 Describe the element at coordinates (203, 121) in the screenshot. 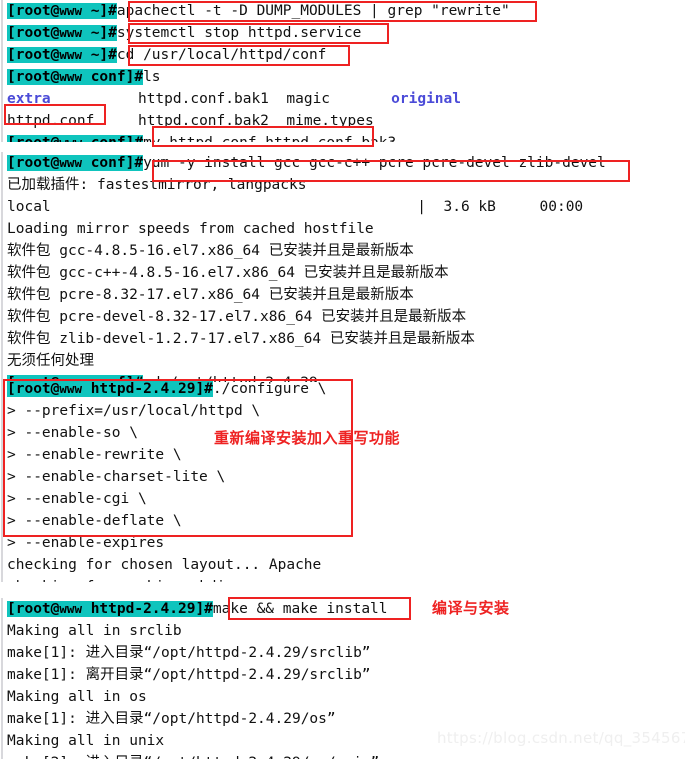

I see `ls-entry-bak2: httpd.conf.bak2` at that location.